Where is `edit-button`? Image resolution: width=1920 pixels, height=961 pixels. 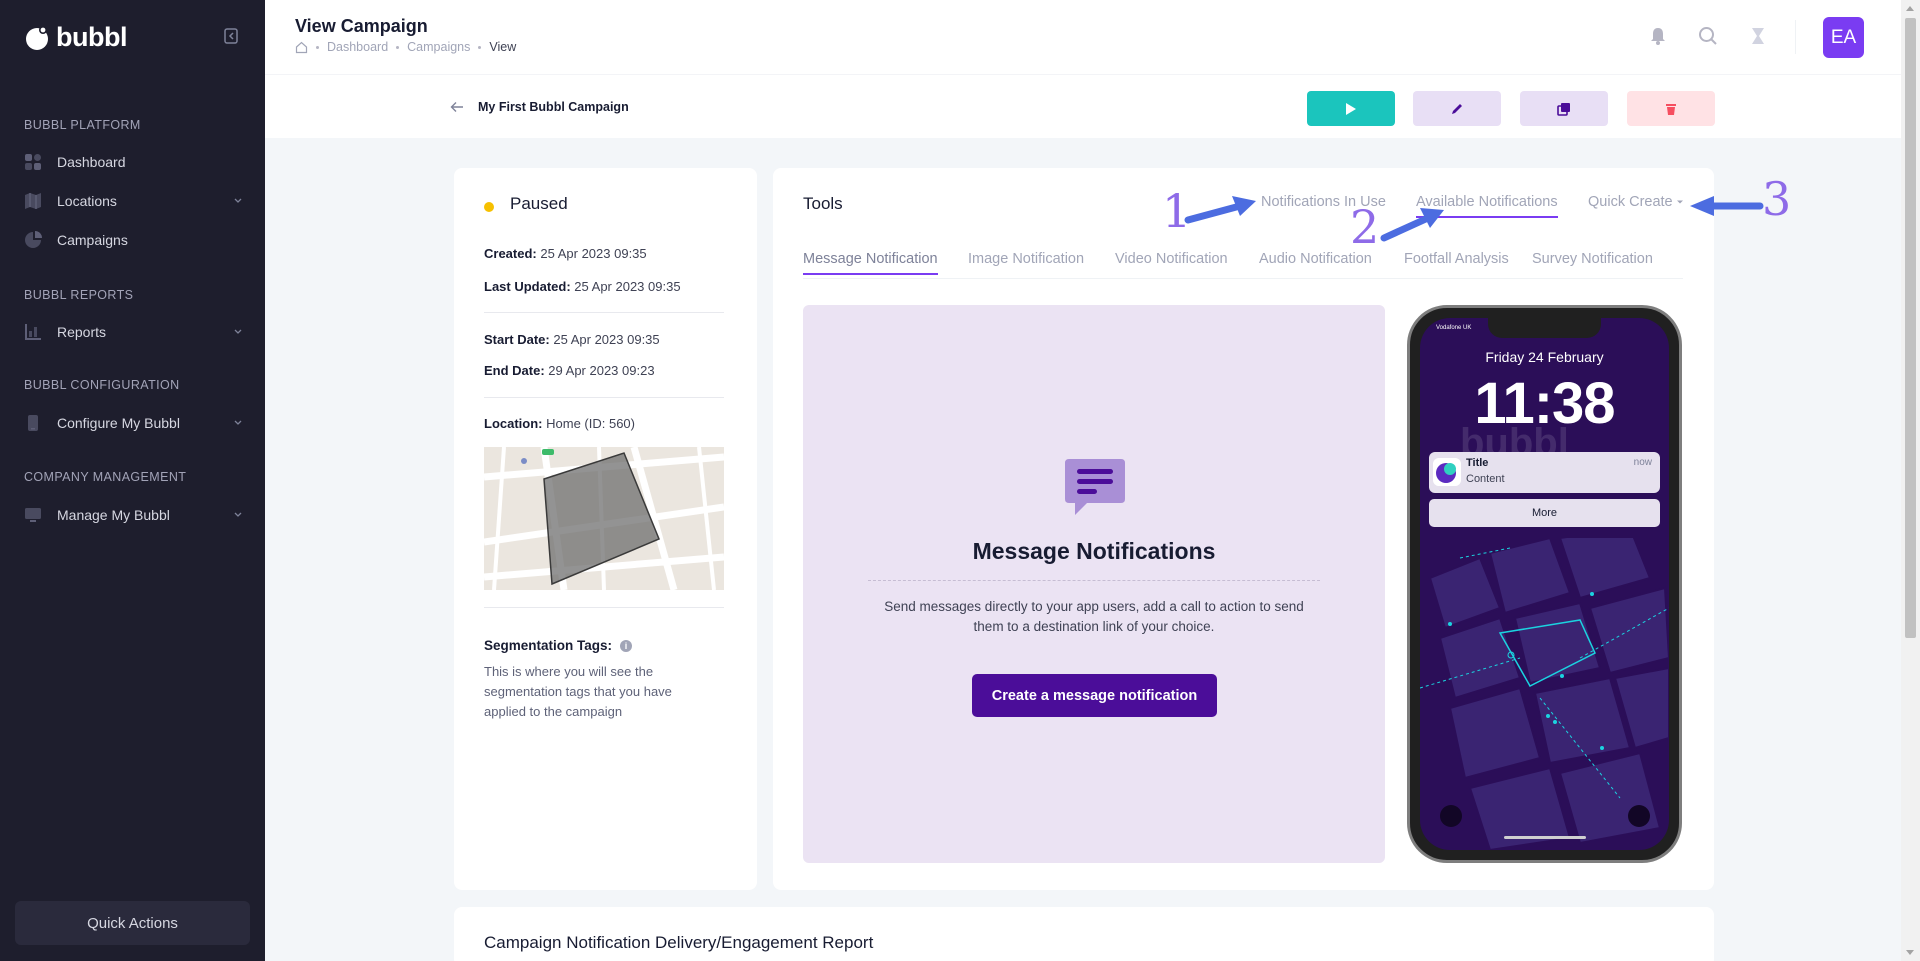 edit-button is located at coordinates (1457, 108).